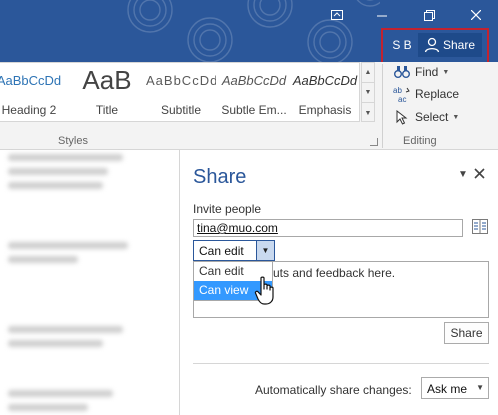  I want to click on ribbon-display-options-button, so click(337, 15).